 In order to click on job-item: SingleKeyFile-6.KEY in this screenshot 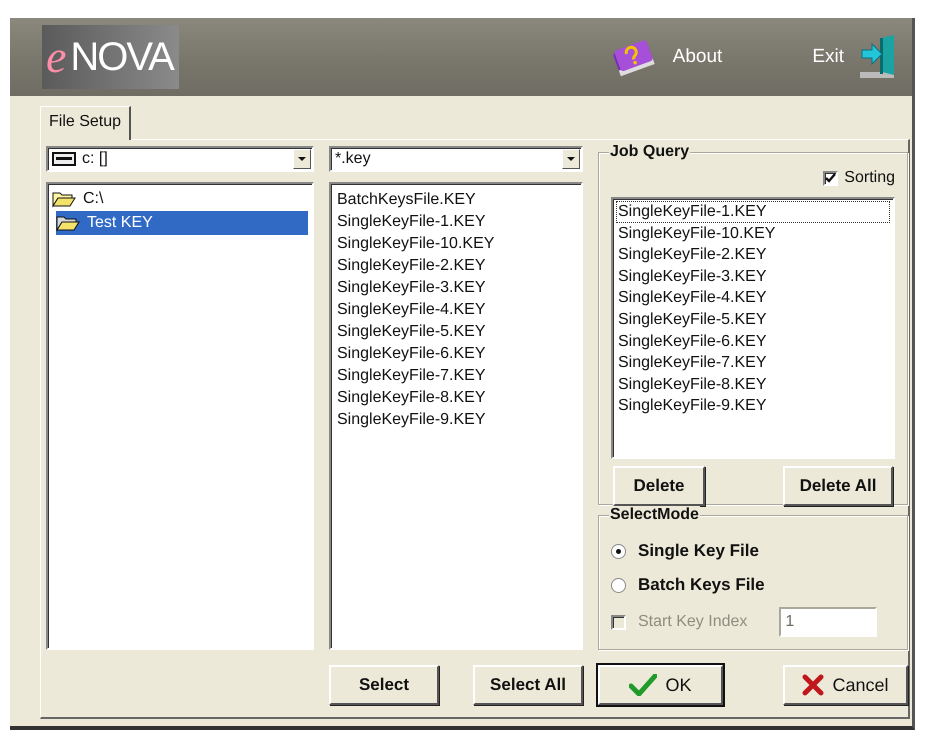, I will do `click(753, 341)`.